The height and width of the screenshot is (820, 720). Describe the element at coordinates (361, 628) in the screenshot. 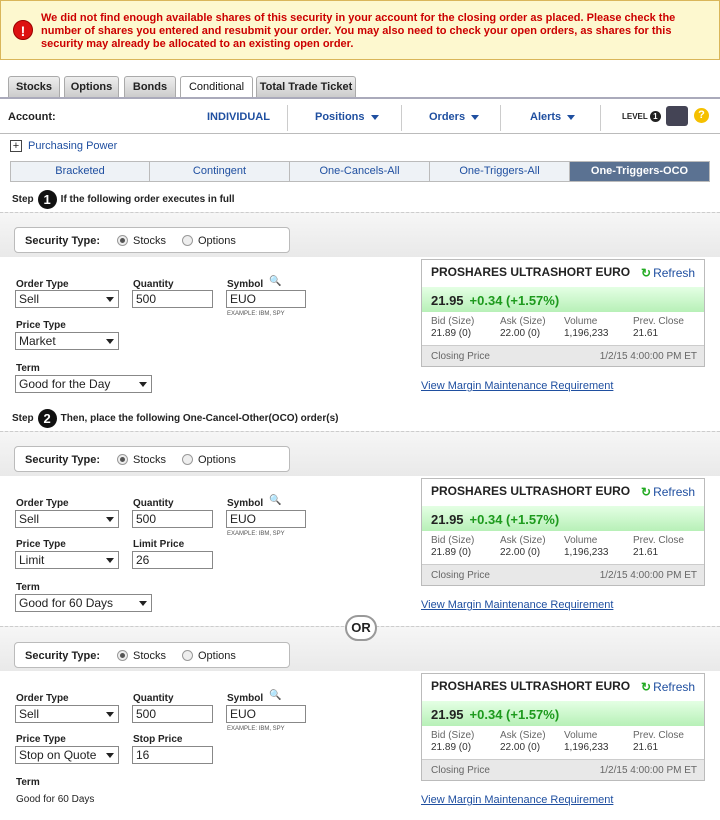

I see `or-divider: OR` at that location.